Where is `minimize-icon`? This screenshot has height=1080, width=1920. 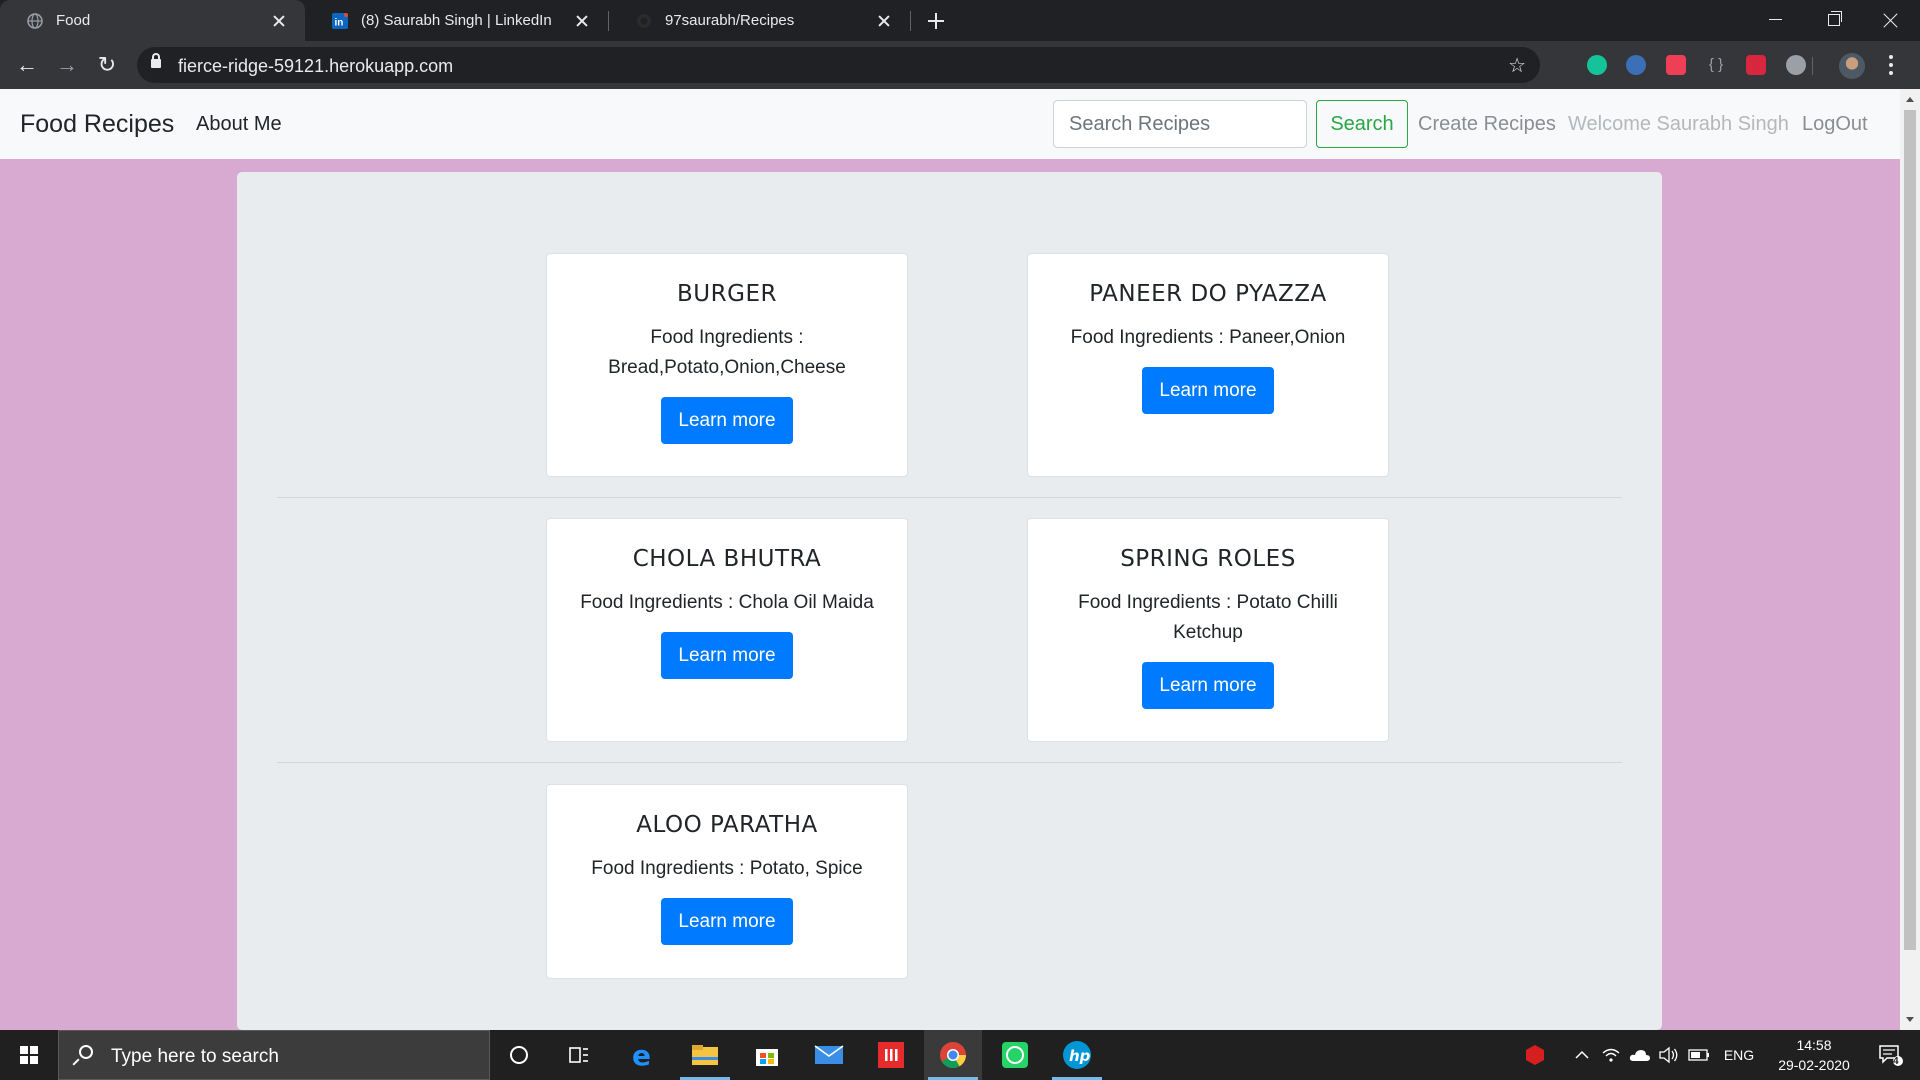 minimize-icon is located at coordinates (1776, 20).